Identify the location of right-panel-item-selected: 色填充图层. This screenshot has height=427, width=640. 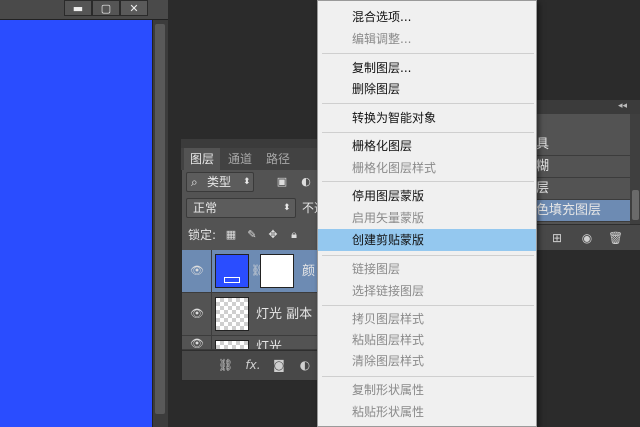
(580, 211).